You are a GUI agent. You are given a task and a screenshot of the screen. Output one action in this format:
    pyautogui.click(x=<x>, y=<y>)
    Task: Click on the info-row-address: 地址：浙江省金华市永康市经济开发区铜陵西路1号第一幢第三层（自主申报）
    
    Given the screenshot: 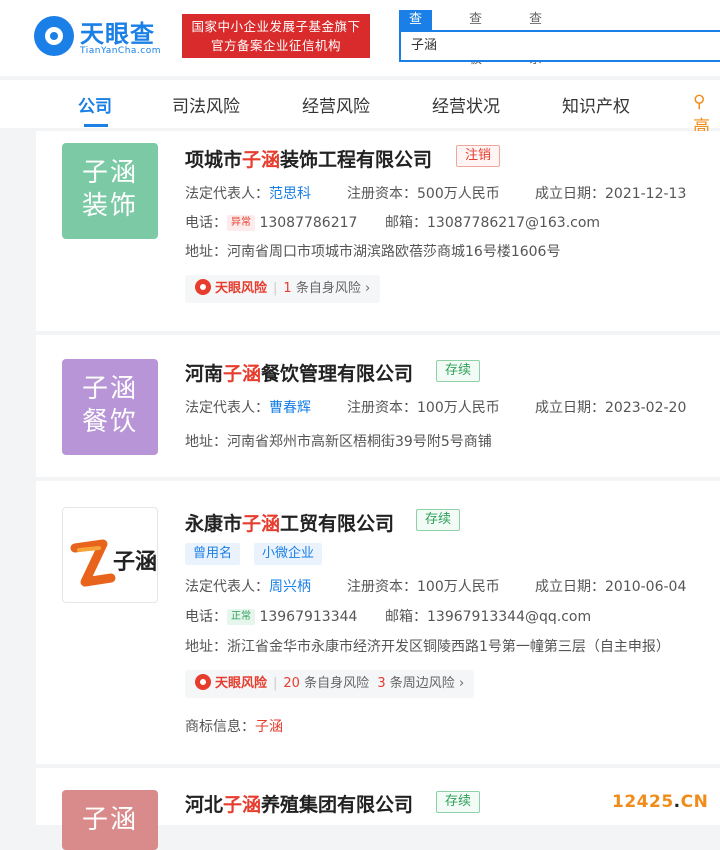 What is the action you would take?
    pyautogui.click(x=427, y=646)
    